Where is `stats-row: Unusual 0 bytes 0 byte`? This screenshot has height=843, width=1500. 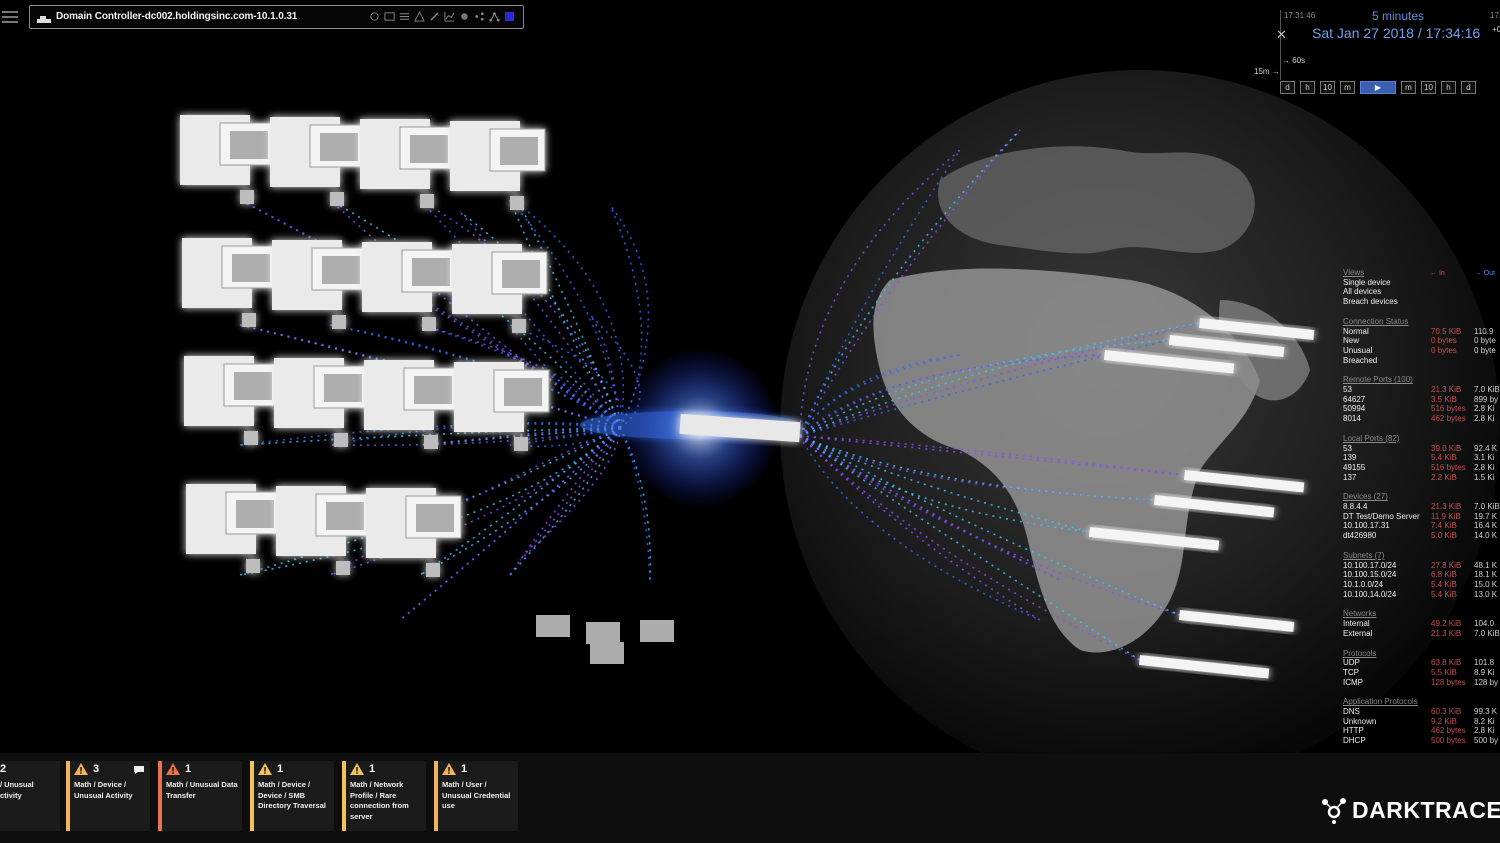 stats-row: Unusual 0 bytes 0 byte is located at coordinates (1421, 351).